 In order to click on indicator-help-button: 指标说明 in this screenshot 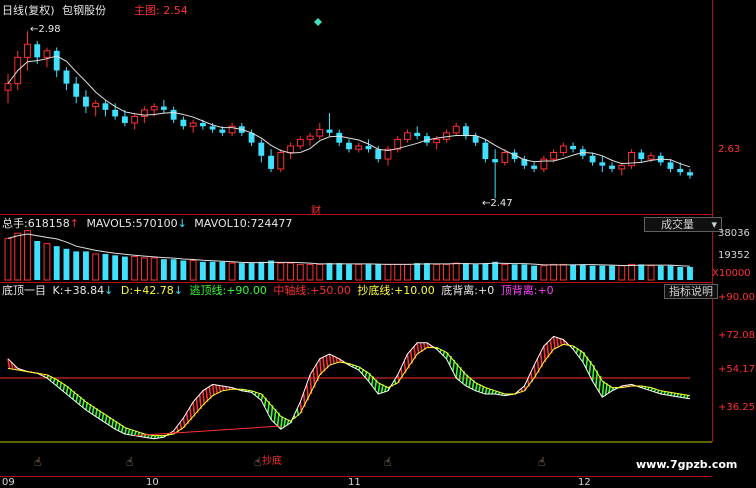, I will do `click(691, 291)`.